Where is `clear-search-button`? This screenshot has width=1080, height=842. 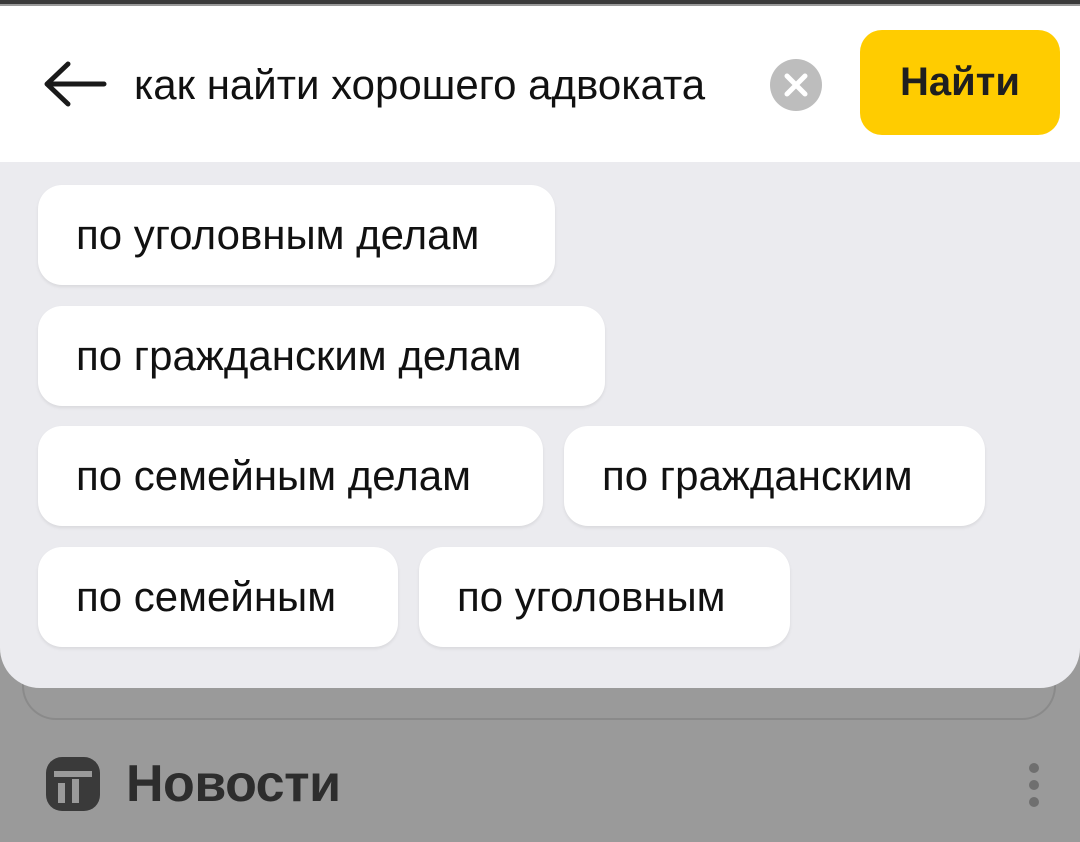 clear-search-button is located at coordinates (796, 85).